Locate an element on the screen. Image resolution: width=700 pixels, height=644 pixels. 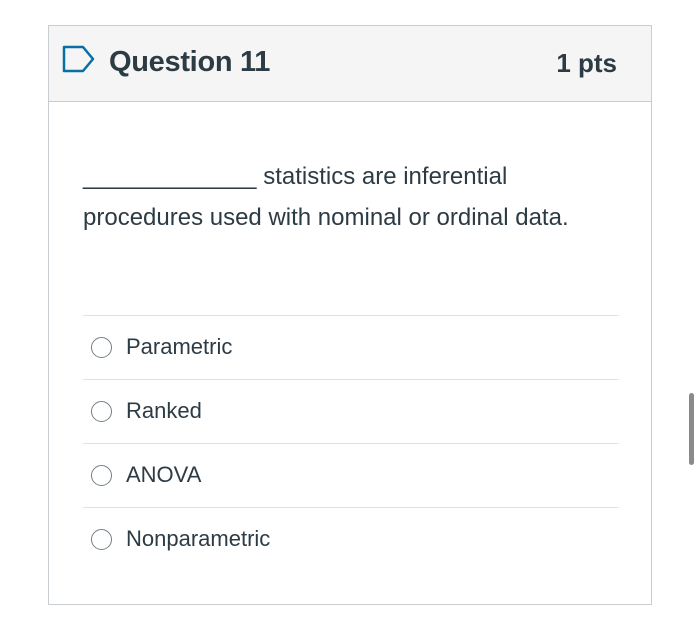
question-header: Question 11 1 pts is located at coordinates (350, 64).